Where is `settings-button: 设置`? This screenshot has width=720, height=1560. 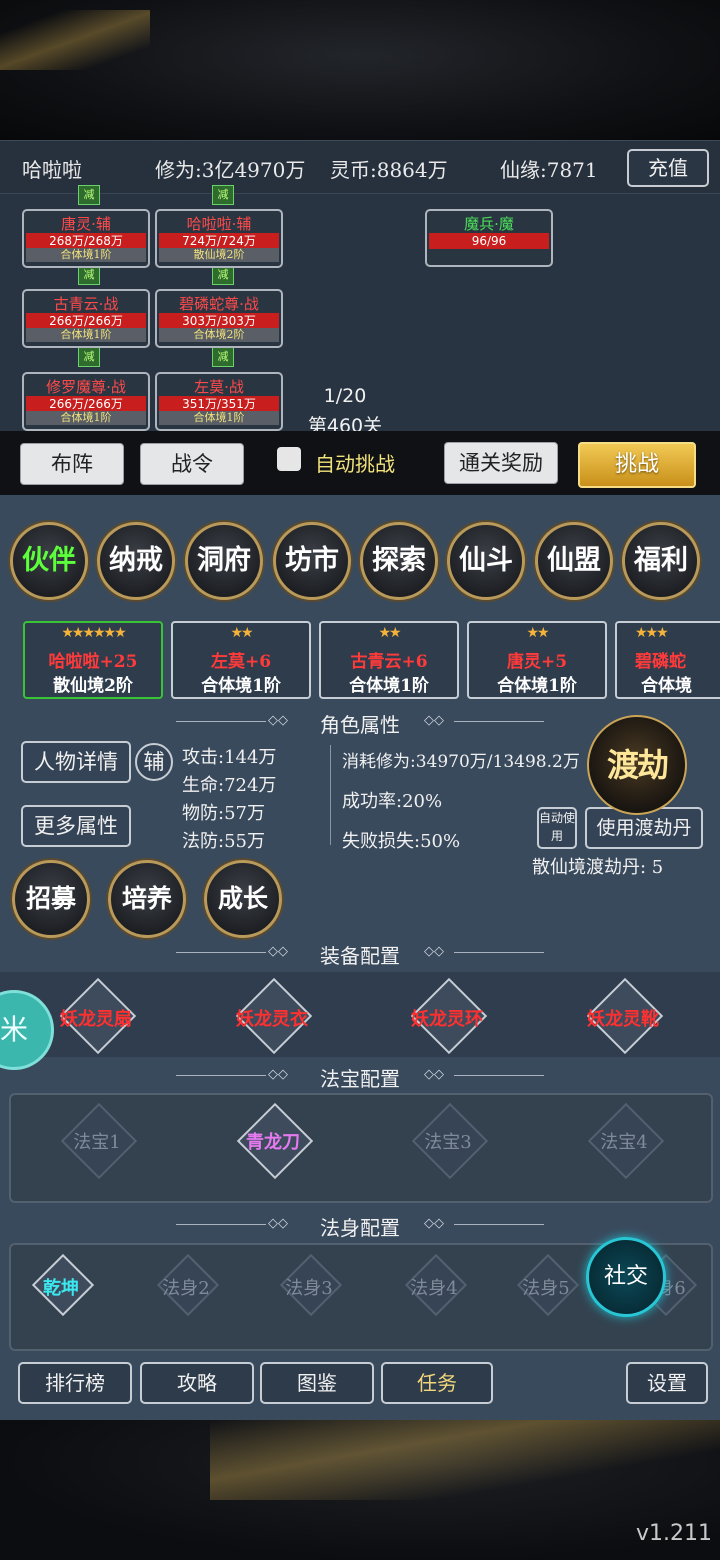
settings-button: 设置 is located at coordinates (667, 1383).